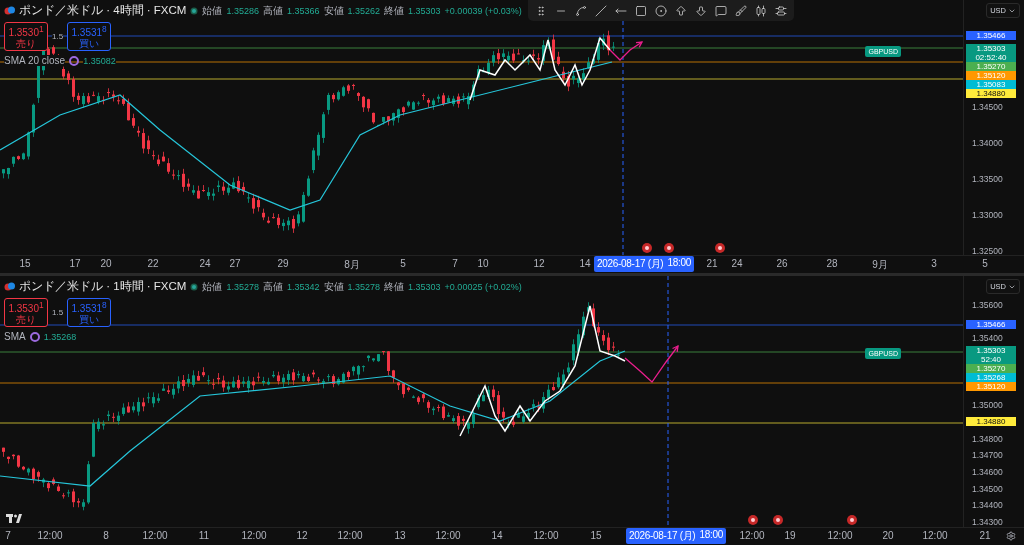  Describe the element at coordinates (75, 263) in the screenshot. I see `time-label: 17` at that location.